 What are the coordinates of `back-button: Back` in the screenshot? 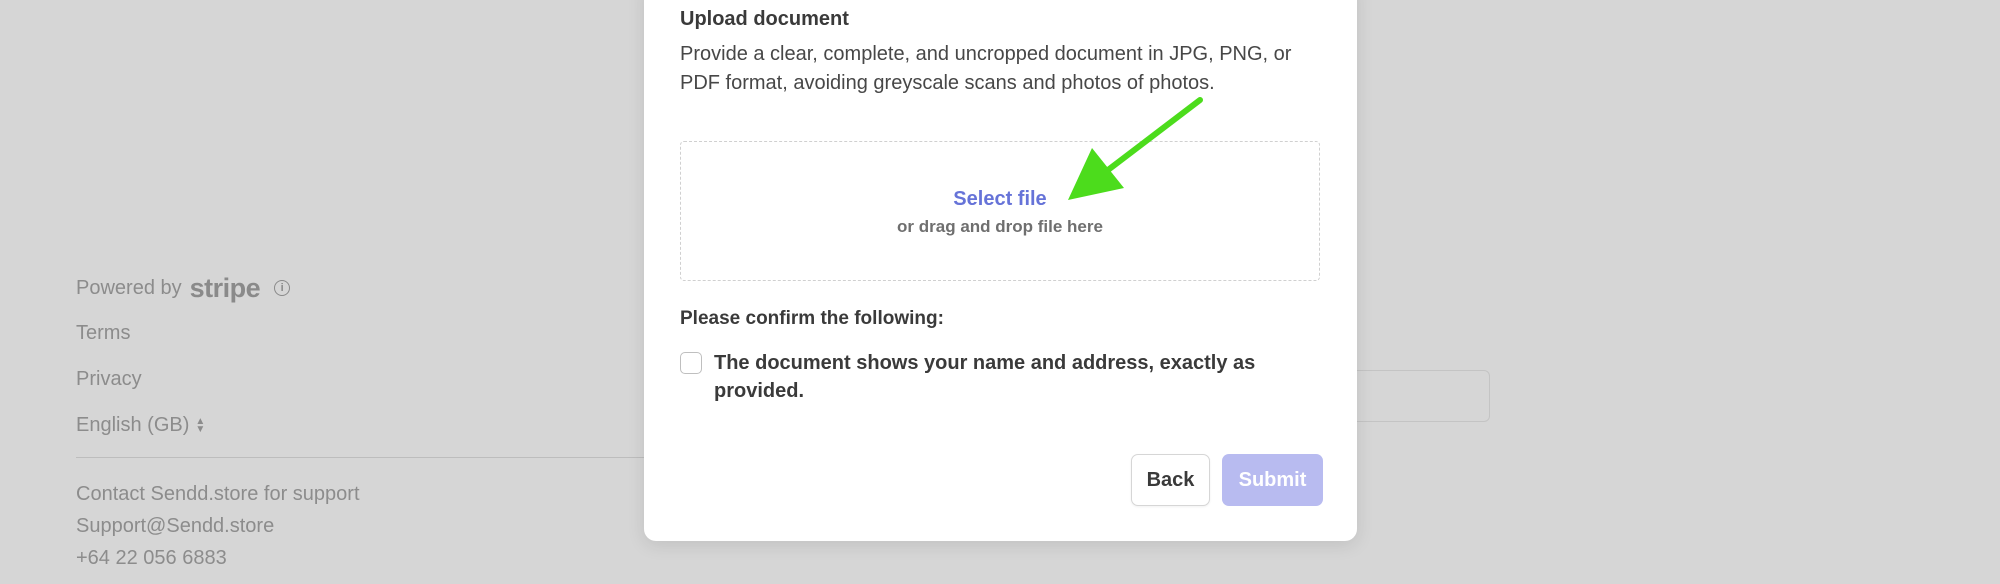 It's located at (1170, 480).